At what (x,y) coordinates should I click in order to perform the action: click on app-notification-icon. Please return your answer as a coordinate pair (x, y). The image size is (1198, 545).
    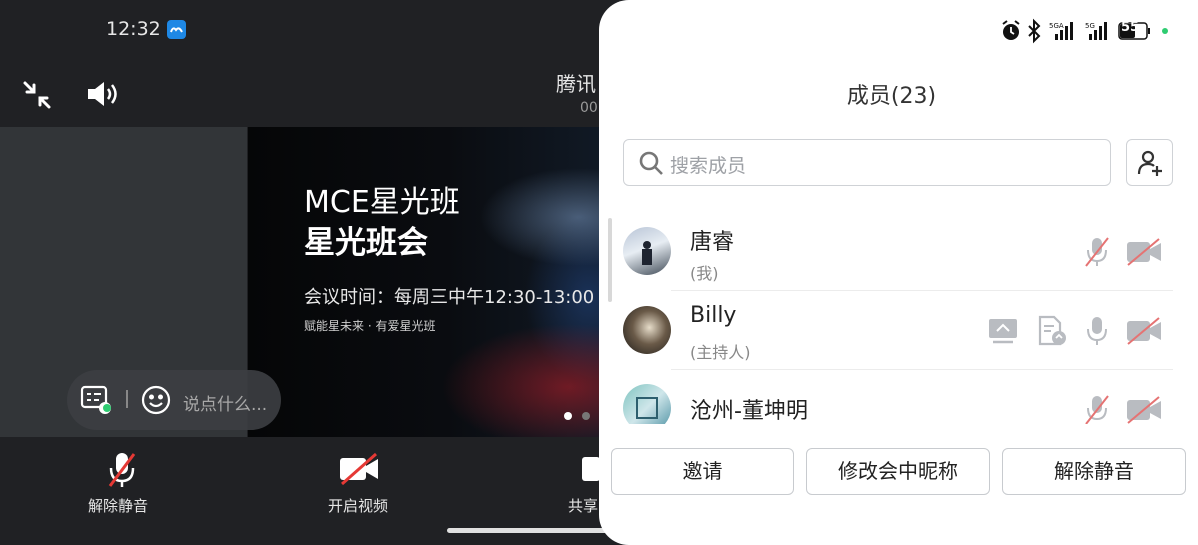
    Looking at the image, I should click on (176, 29).